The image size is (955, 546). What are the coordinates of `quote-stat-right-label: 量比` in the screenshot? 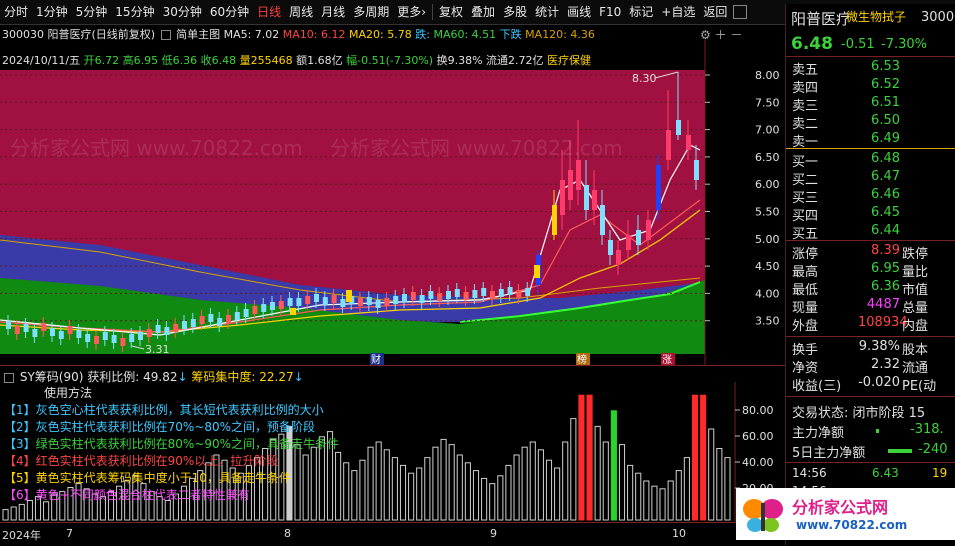 It's located at (915, 272).